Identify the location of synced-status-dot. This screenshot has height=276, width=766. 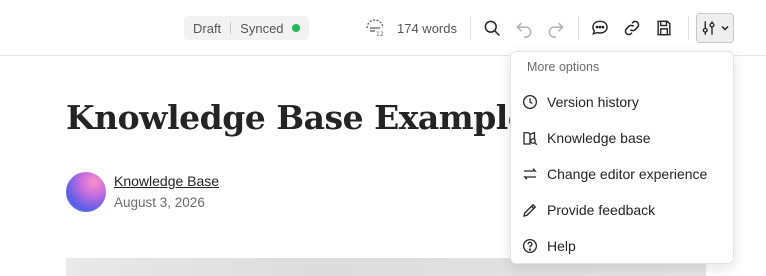
(295, 28).